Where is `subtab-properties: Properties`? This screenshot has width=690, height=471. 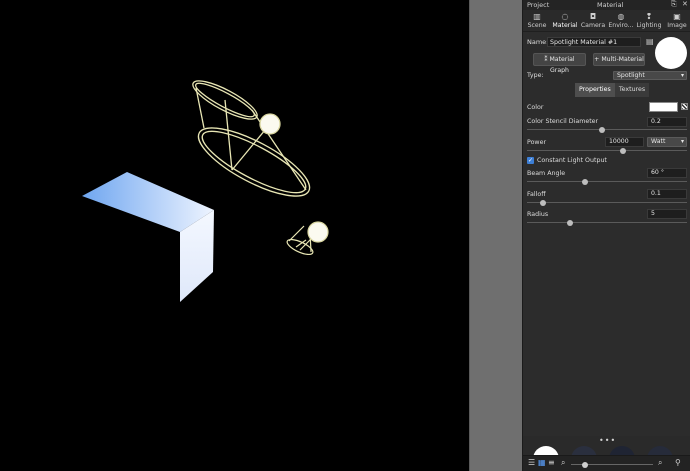
subtab-properties: Properties is located at coordinates (595, 90).